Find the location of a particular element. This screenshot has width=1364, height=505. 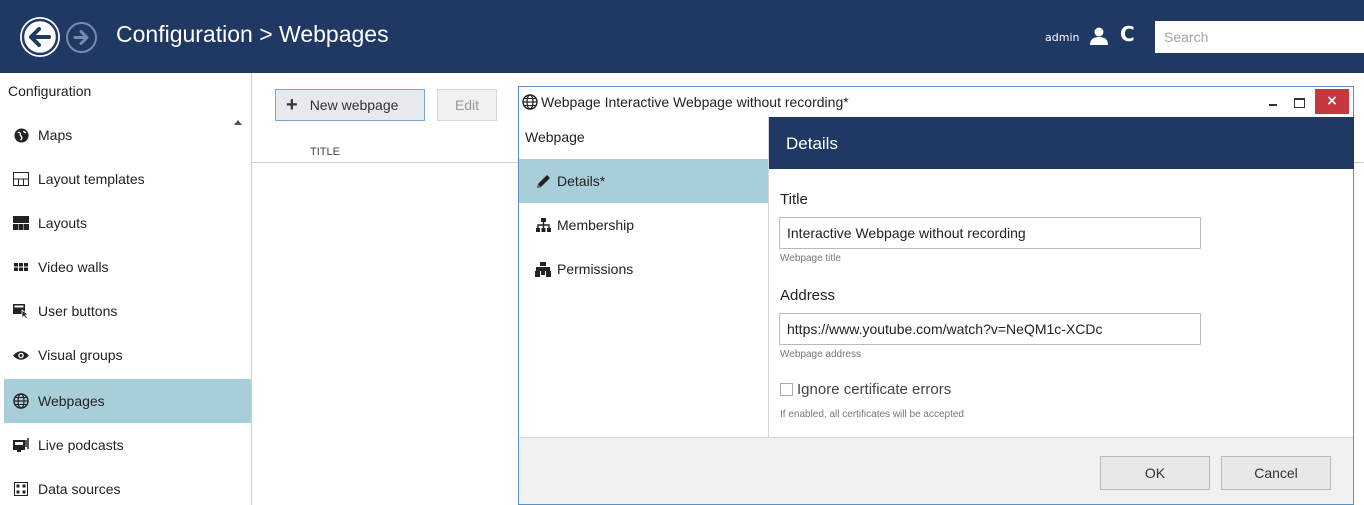

ignore-cert-checkbox is located at coordinates (786, 389).